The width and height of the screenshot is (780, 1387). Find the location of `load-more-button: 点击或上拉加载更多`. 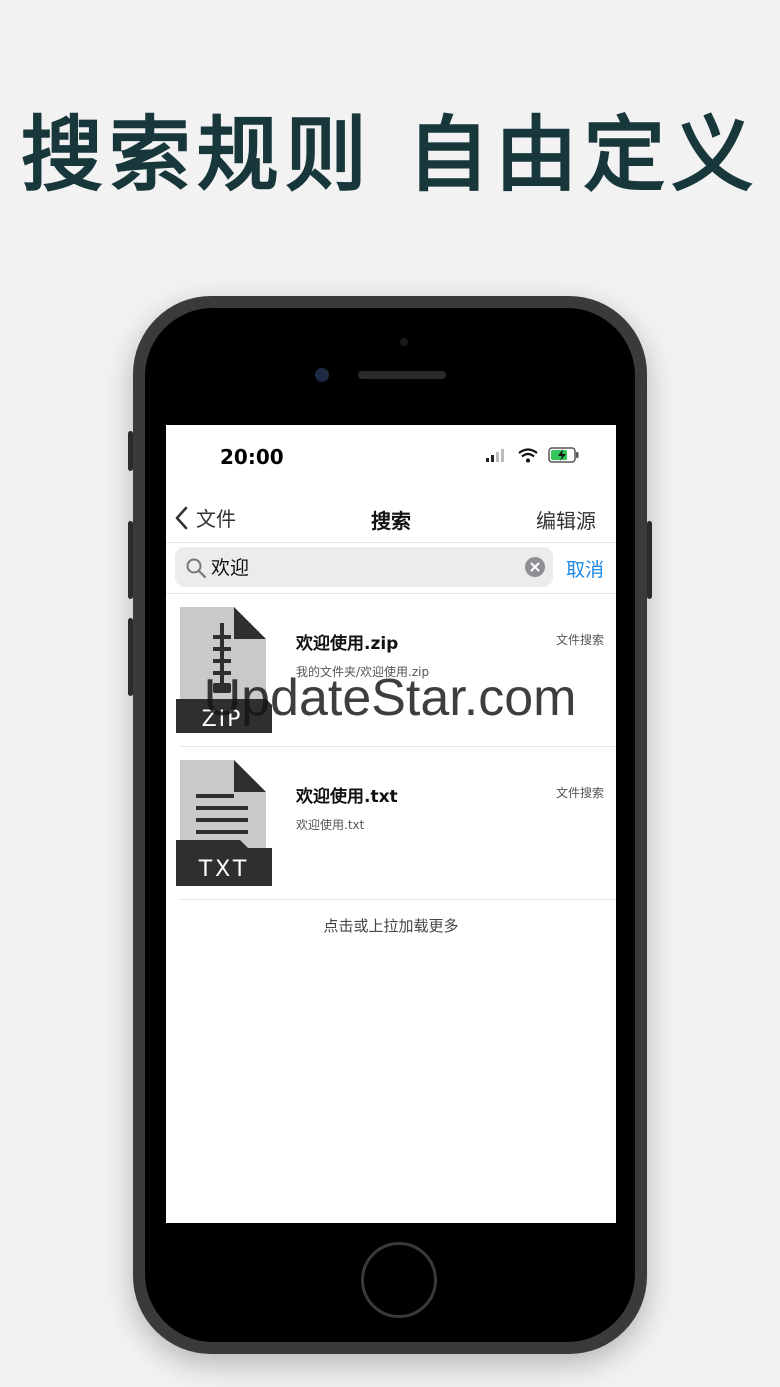

load-more-button: 点击或上拉加载更多 is located at coordinates (391, 925).